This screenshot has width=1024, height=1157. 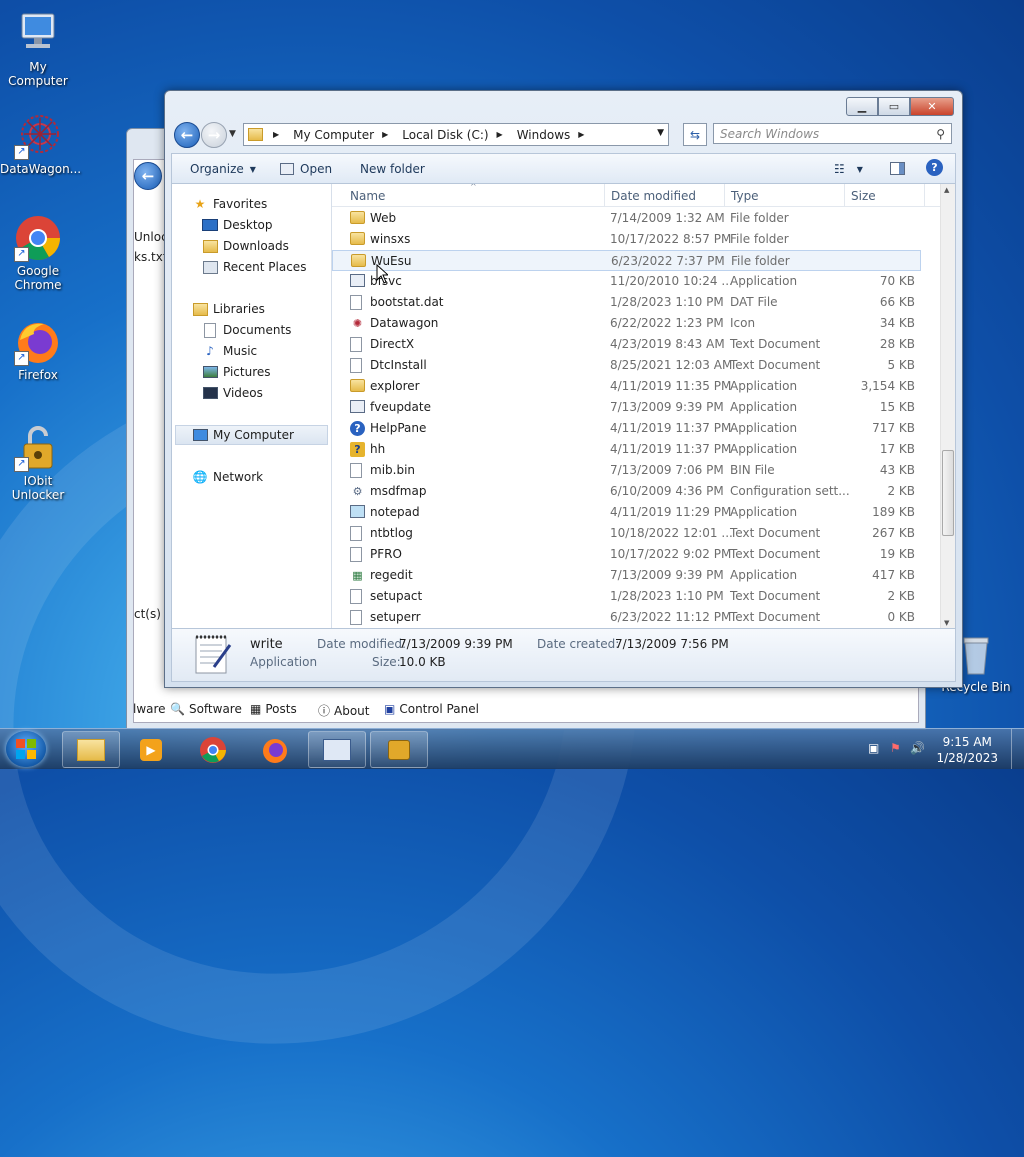 I want to click on quicklink-control-panel: ▣ Control Panel, so click(x=431, y=709).